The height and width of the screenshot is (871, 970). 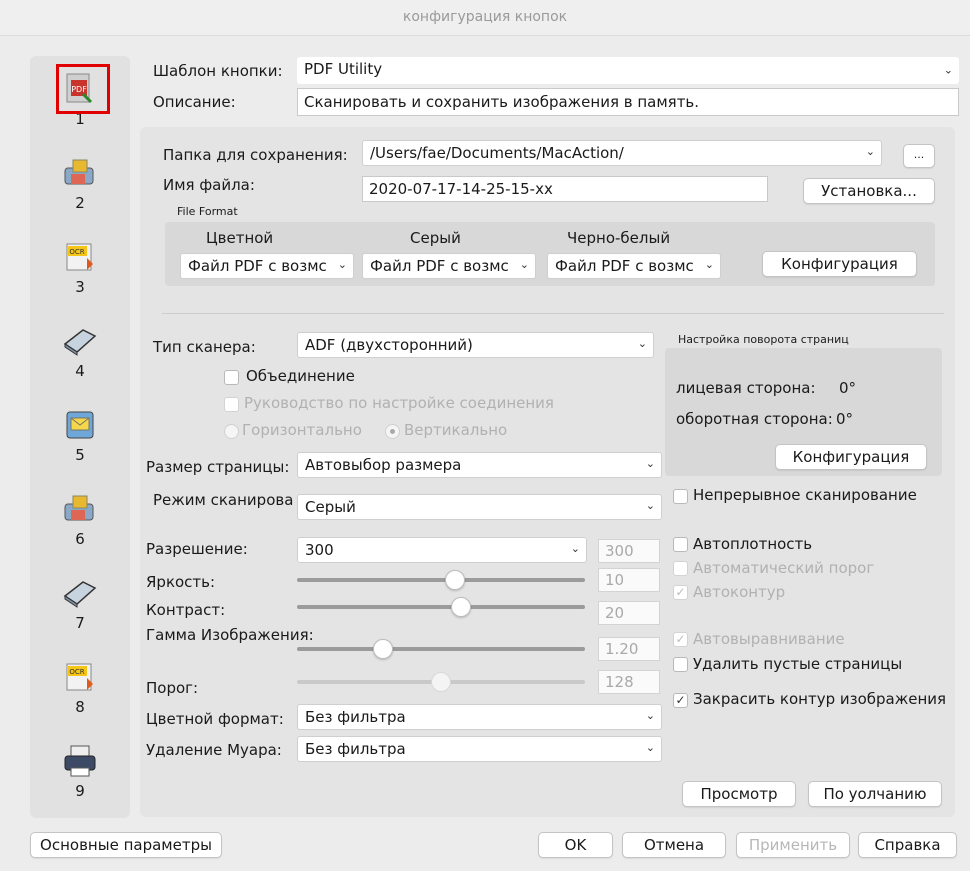 I want to click on sidebar-item-6: 6, so click(x=80, y=519).